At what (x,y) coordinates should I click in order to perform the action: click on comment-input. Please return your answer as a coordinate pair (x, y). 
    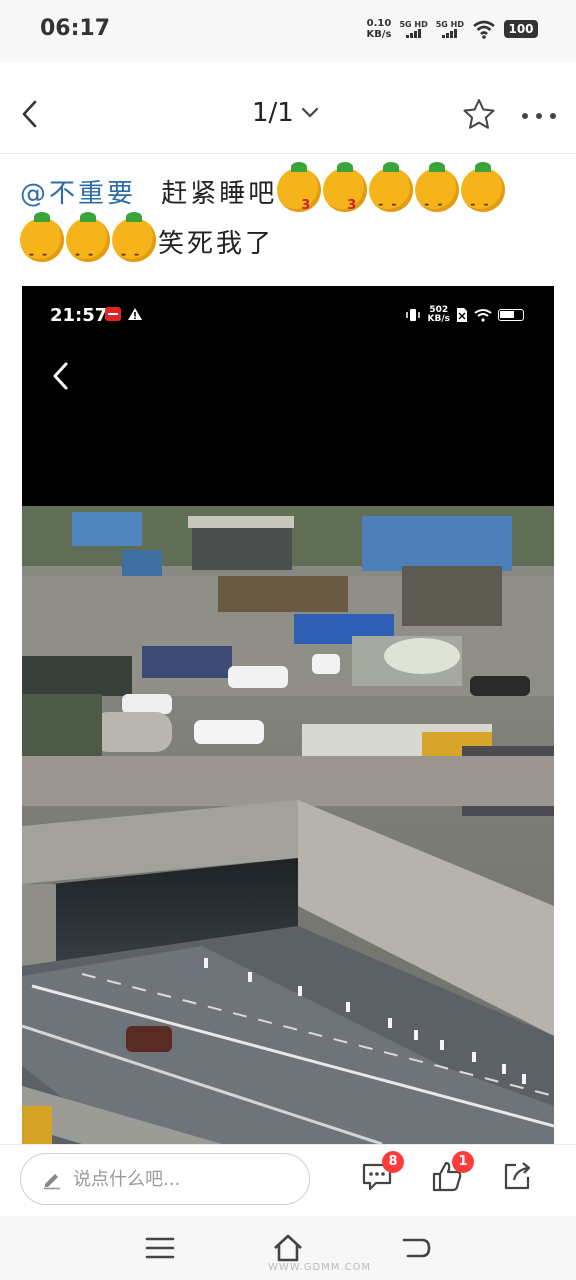
    Looking at the image, I should click on (178, 1179).